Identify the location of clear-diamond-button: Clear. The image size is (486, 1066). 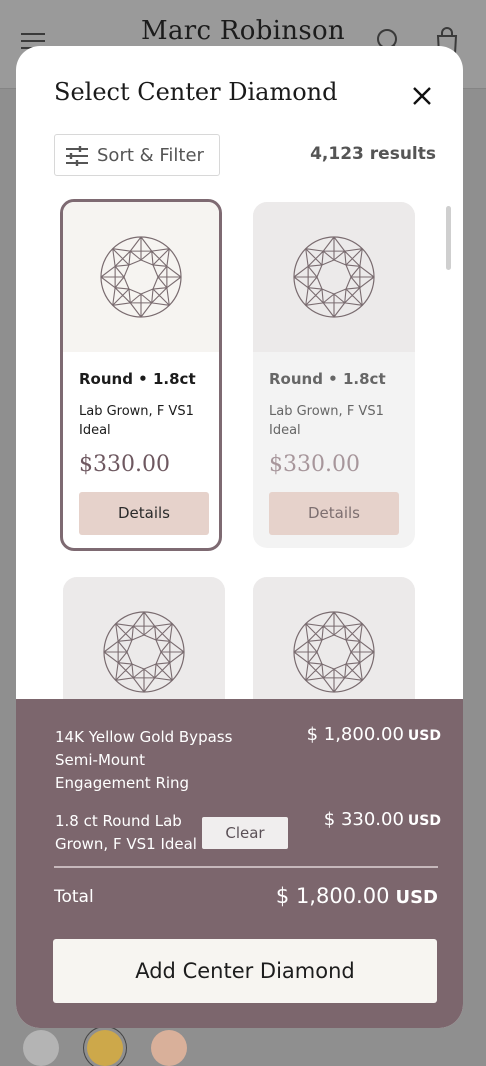
(245, 833).